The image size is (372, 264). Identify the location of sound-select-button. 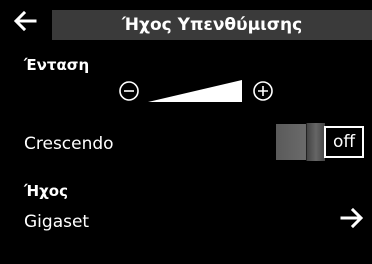
(352, 220).